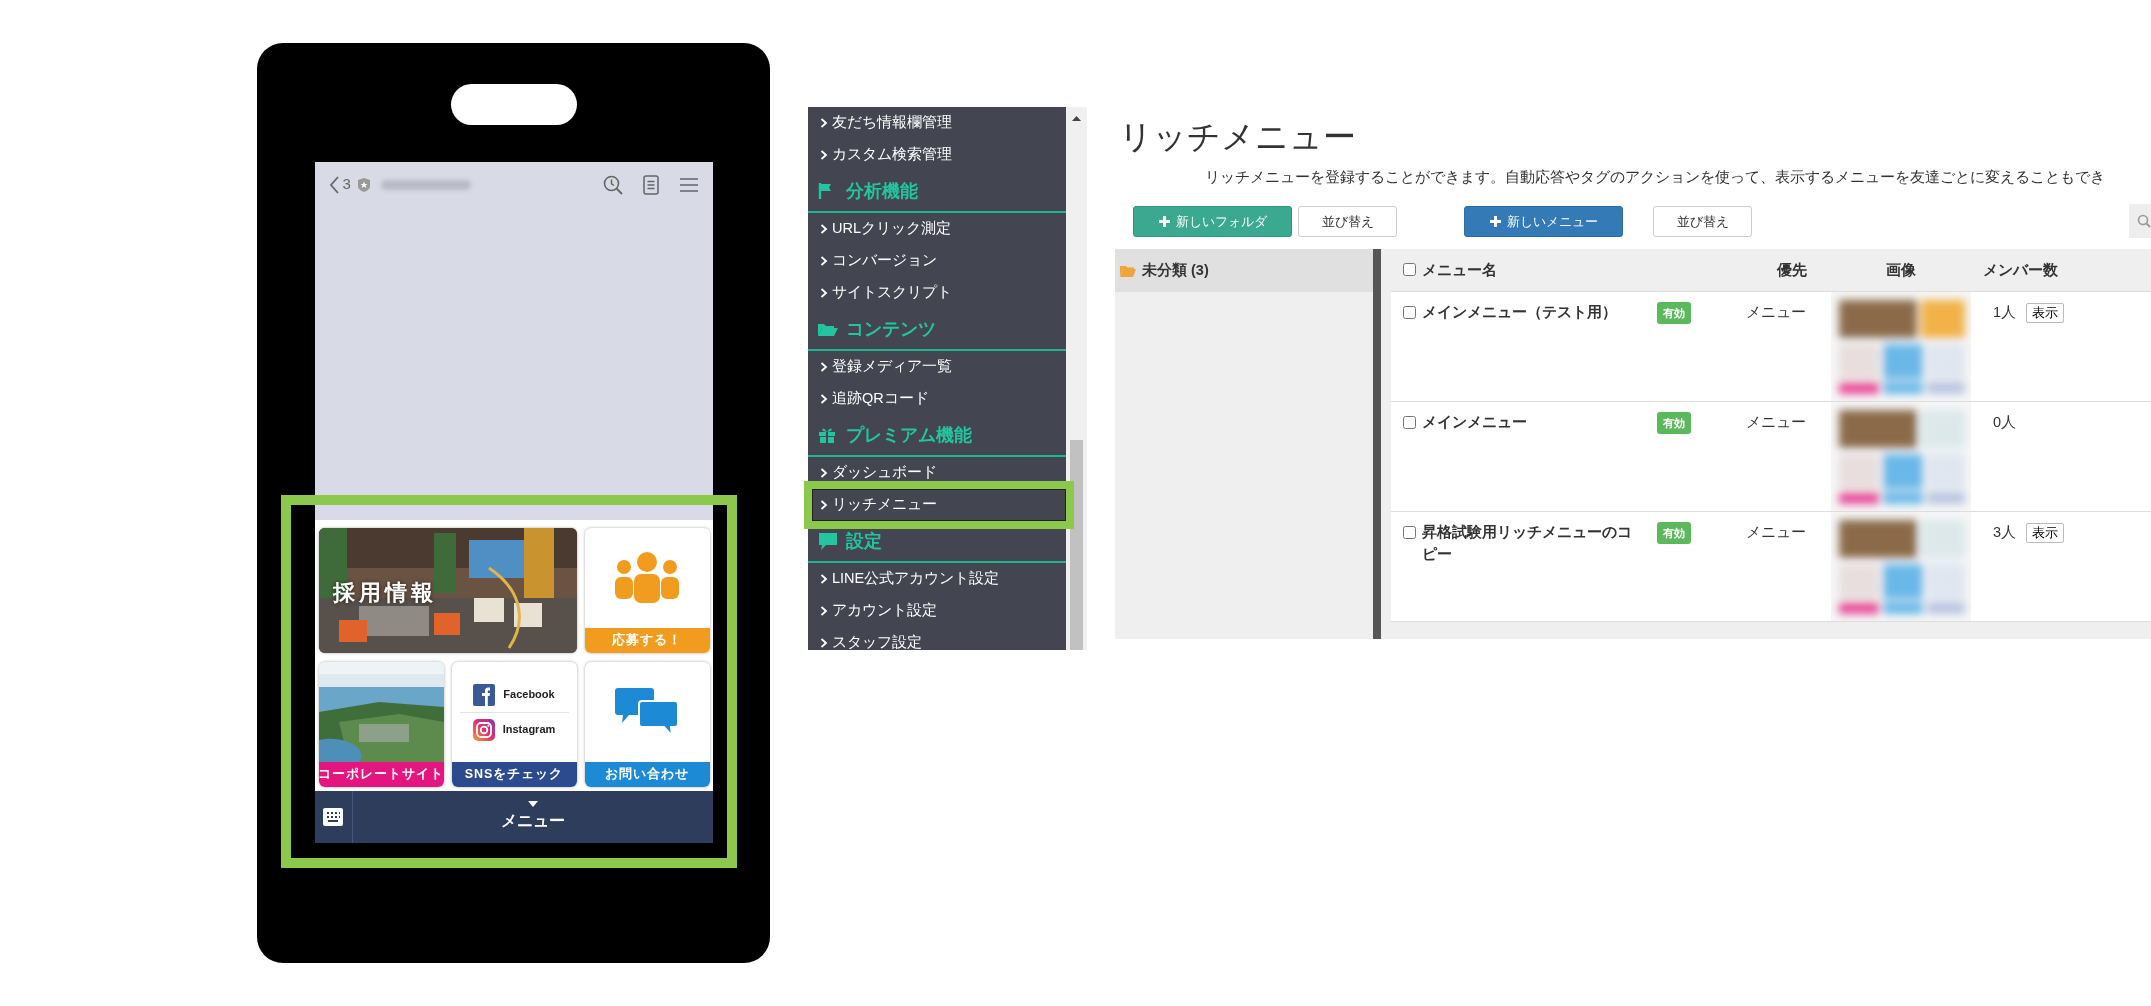 Image resolution: width=2151 pixels, height=1006 pixels. I want to click on banner-title: 採用情報, so click(384, 593).